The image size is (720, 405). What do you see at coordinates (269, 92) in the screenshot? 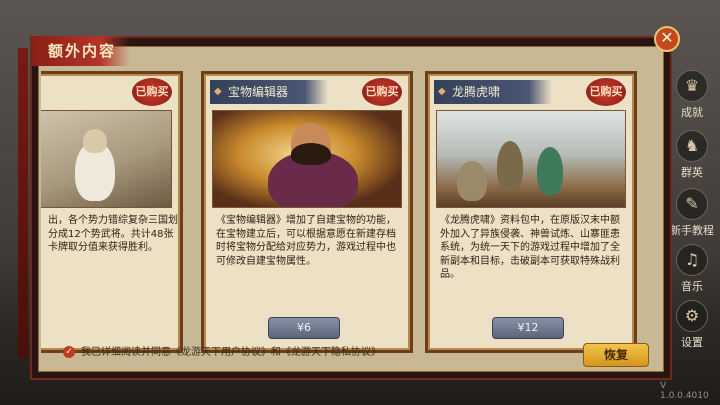
I see `dlc-card-title: 宝物编辑器` at bounding box center [269, 92].